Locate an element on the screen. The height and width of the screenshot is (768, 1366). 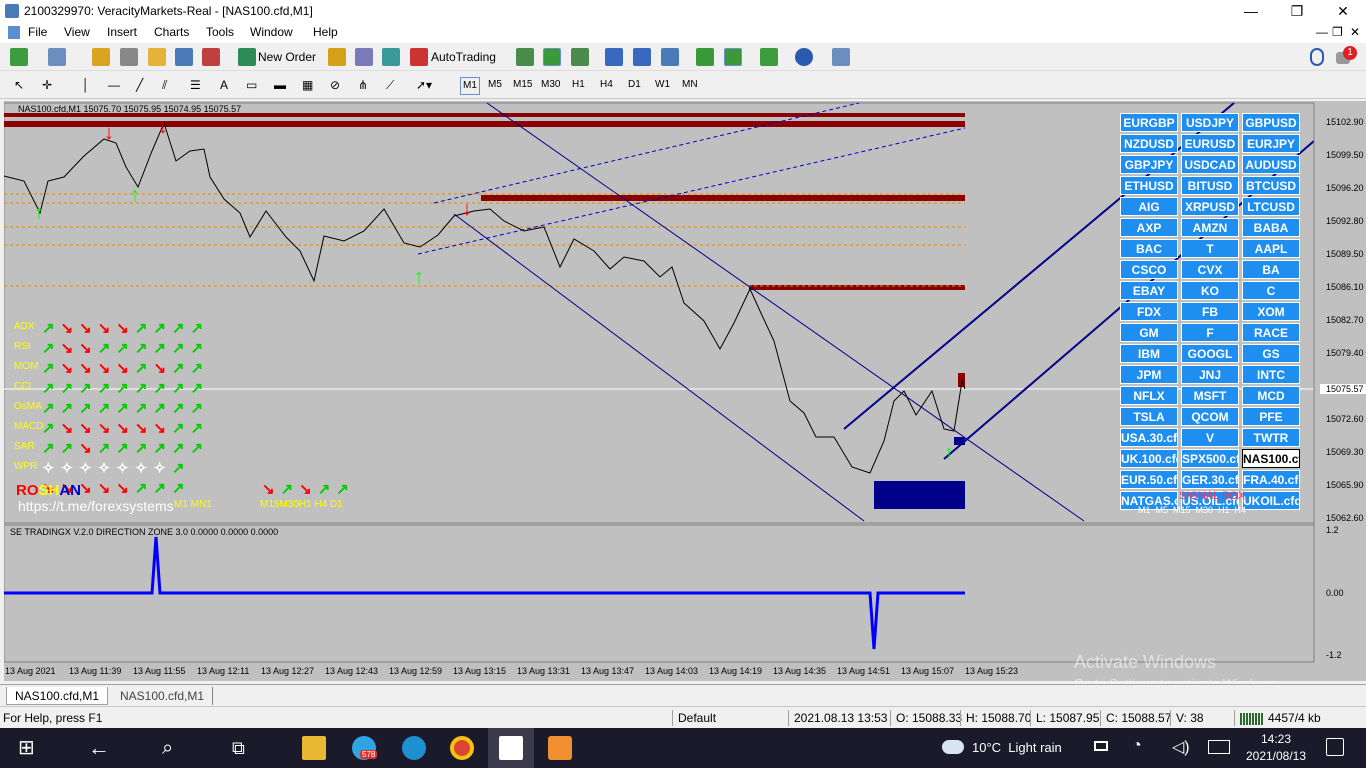
symbol-button-fdx: FDX is located at coordinates (1149, 311).